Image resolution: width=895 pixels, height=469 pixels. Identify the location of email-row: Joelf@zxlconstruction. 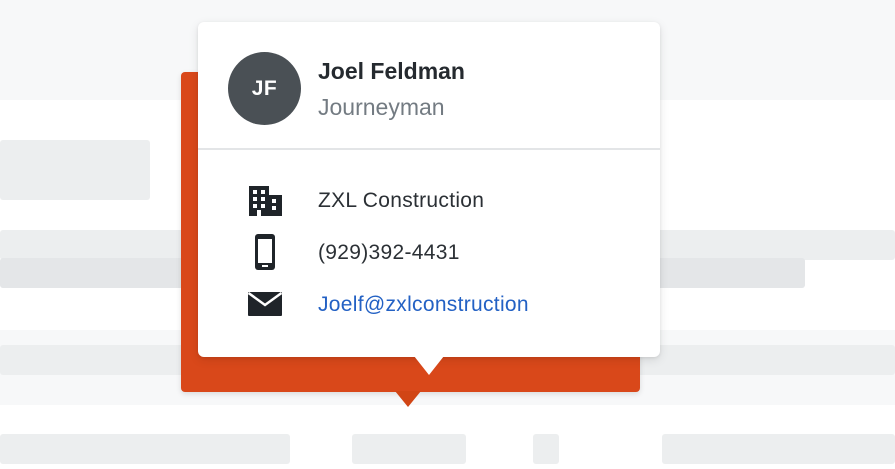
(429, 304).